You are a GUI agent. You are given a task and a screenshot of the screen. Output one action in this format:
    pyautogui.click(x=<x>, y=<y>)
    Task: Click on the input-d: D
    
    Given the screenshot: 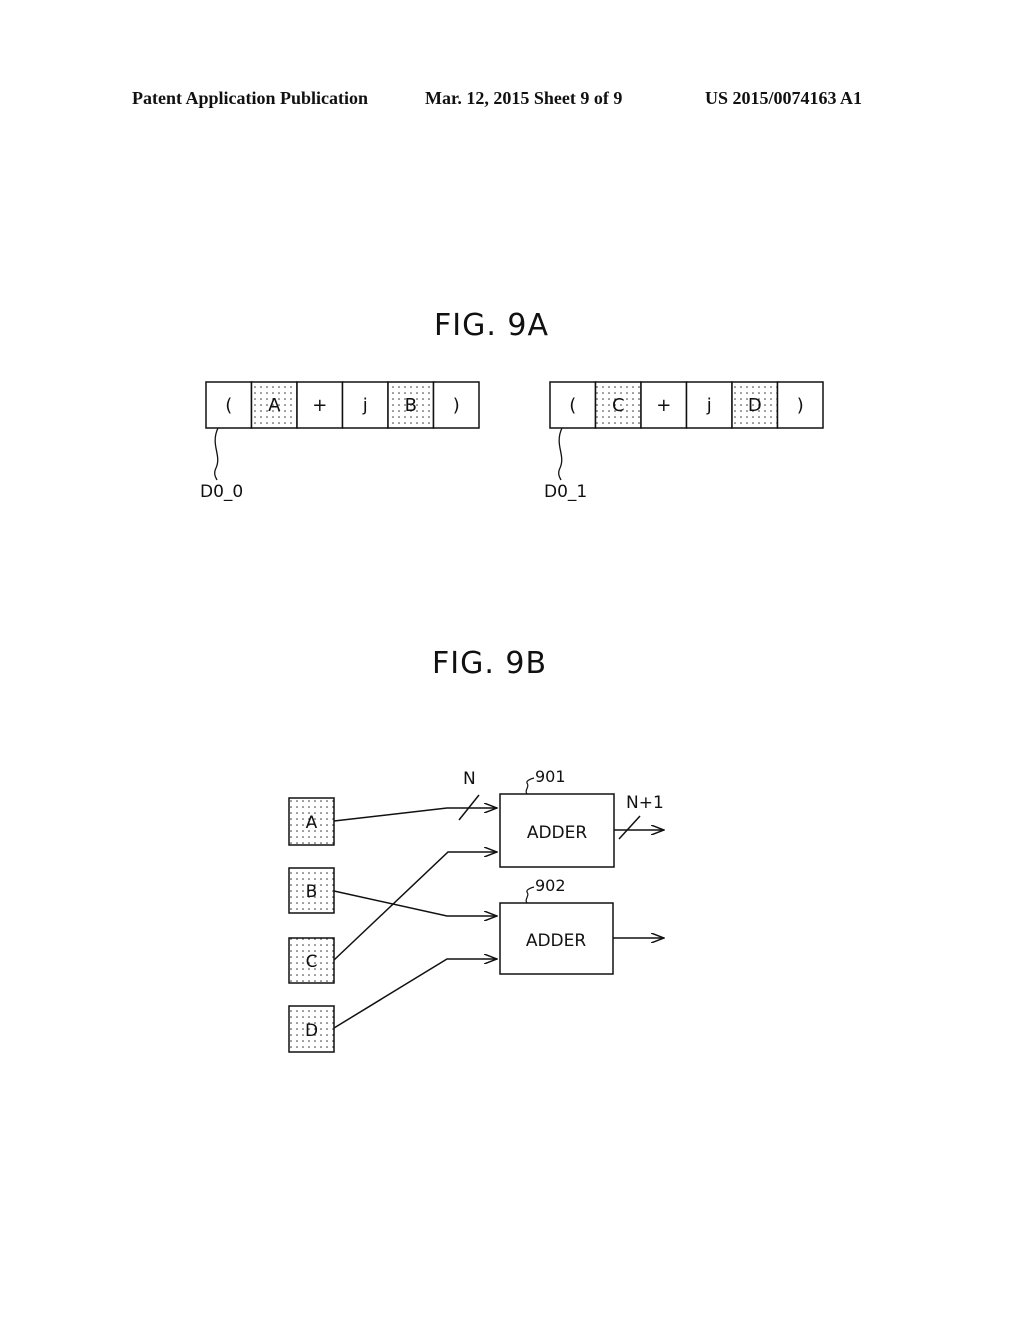 What is the action you would take?
    pyautogui.click(x=311, y=1029)
    